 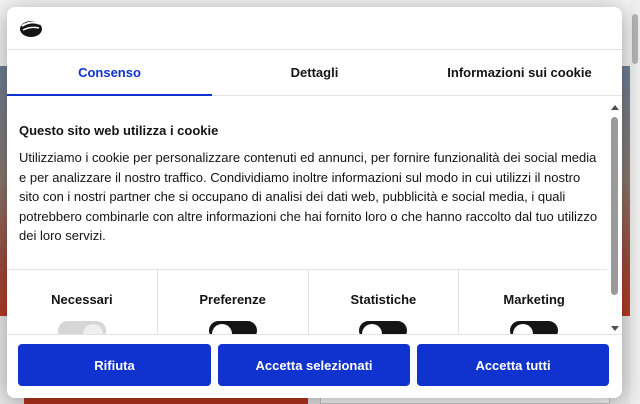 I want to click on category-label: Preferenze, so click(x=232, y=299).